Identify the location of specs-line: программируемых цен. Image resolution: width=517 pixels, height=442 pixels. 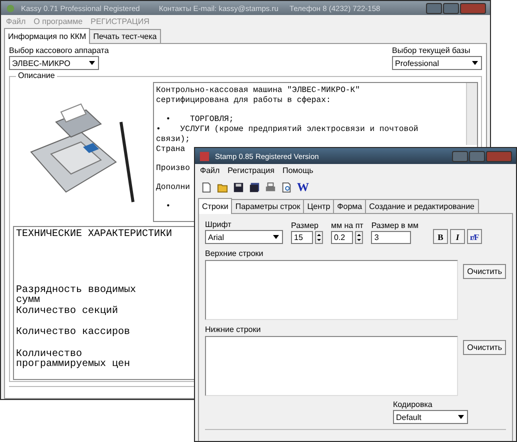
(73, 365).